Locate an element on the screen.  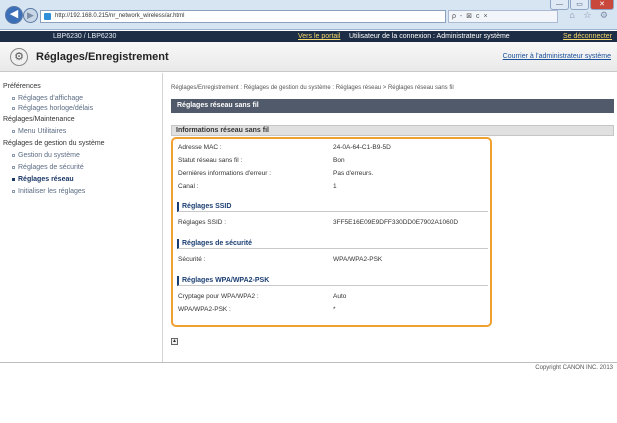
sidebar-item-label: Réglages horloge/délais is located at coordinates (56, 108).